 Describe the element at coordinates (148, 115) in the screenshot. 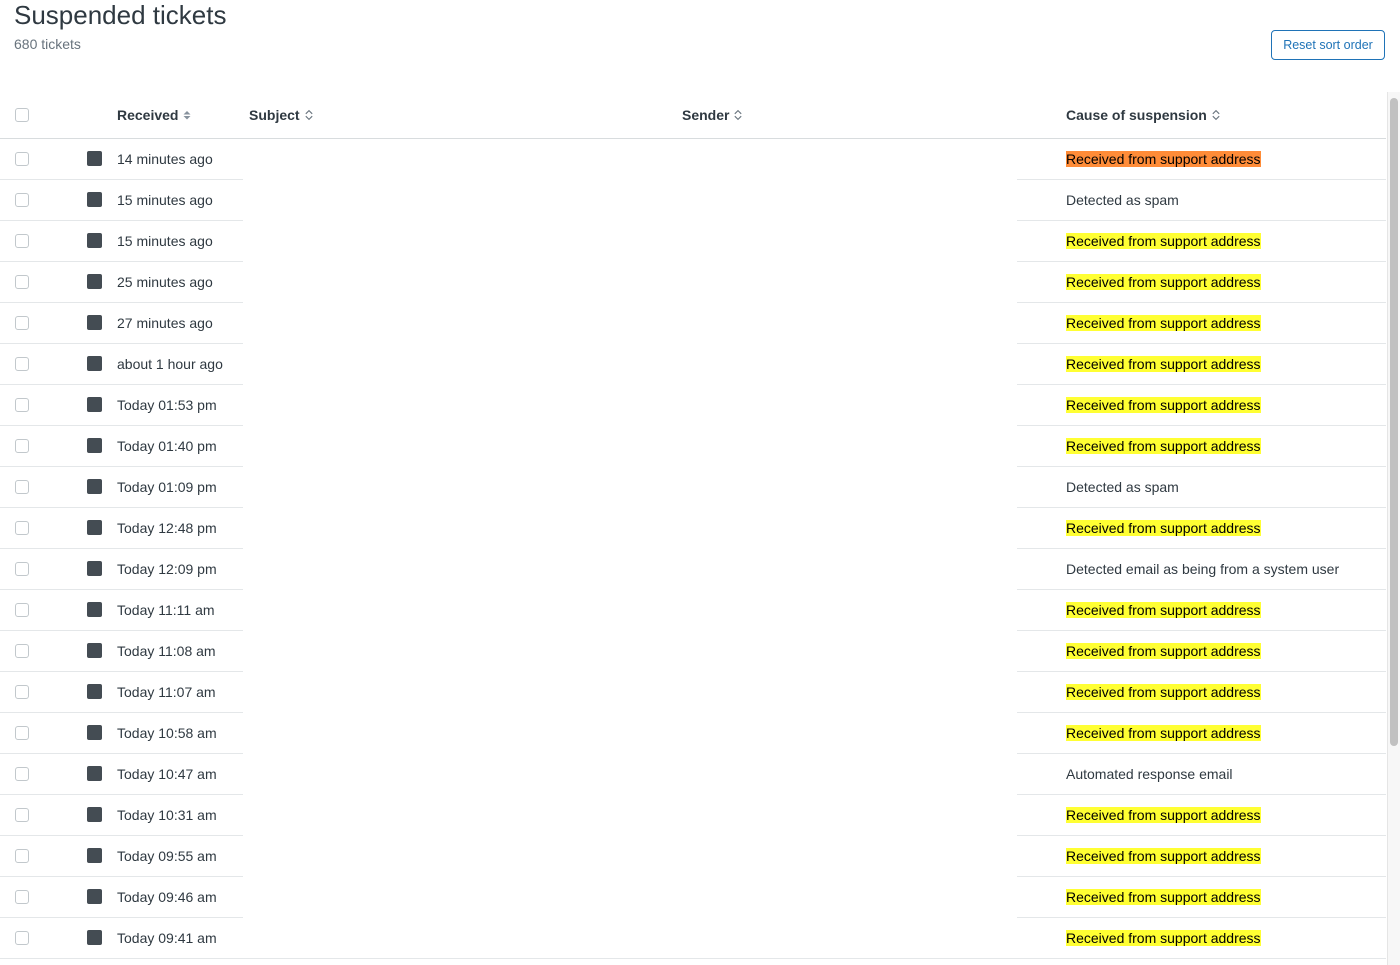

I see `column-label-received: Received` at that location.